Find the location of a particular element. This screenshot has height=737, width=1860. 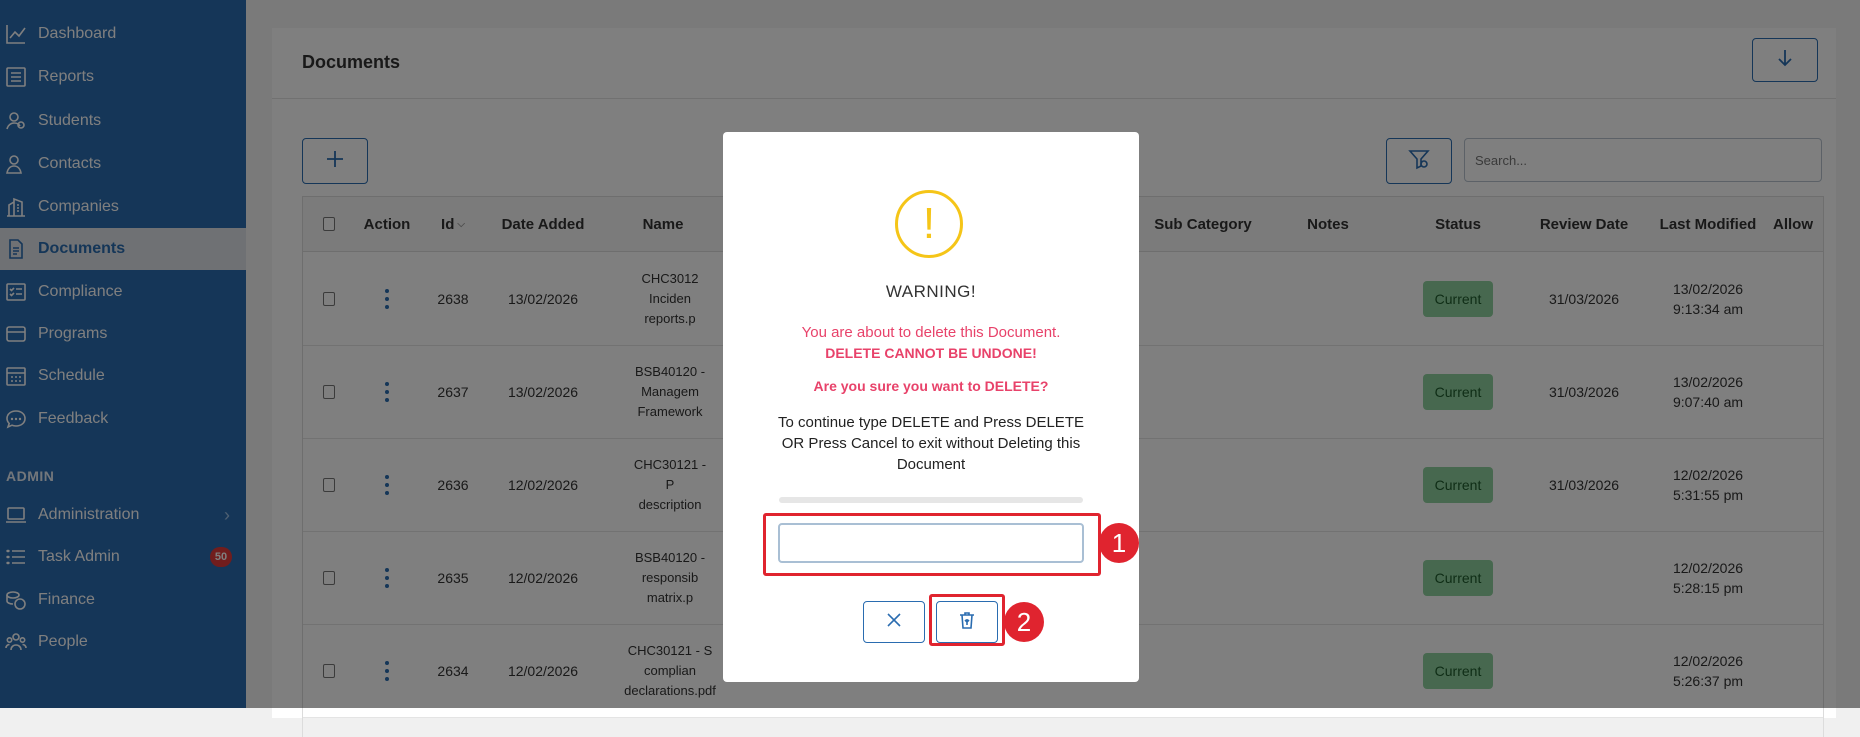

dialog-scrollbar is located at coordinates (931, 500).